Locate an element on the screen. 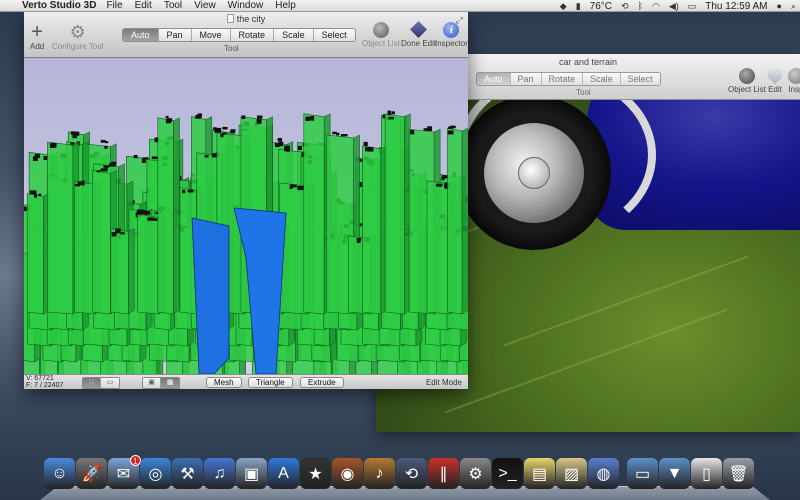 Image resolution: width=800 pixels, height=500 pixels. photo-booth-icon: ◉ is located at coordinates (347, 473).